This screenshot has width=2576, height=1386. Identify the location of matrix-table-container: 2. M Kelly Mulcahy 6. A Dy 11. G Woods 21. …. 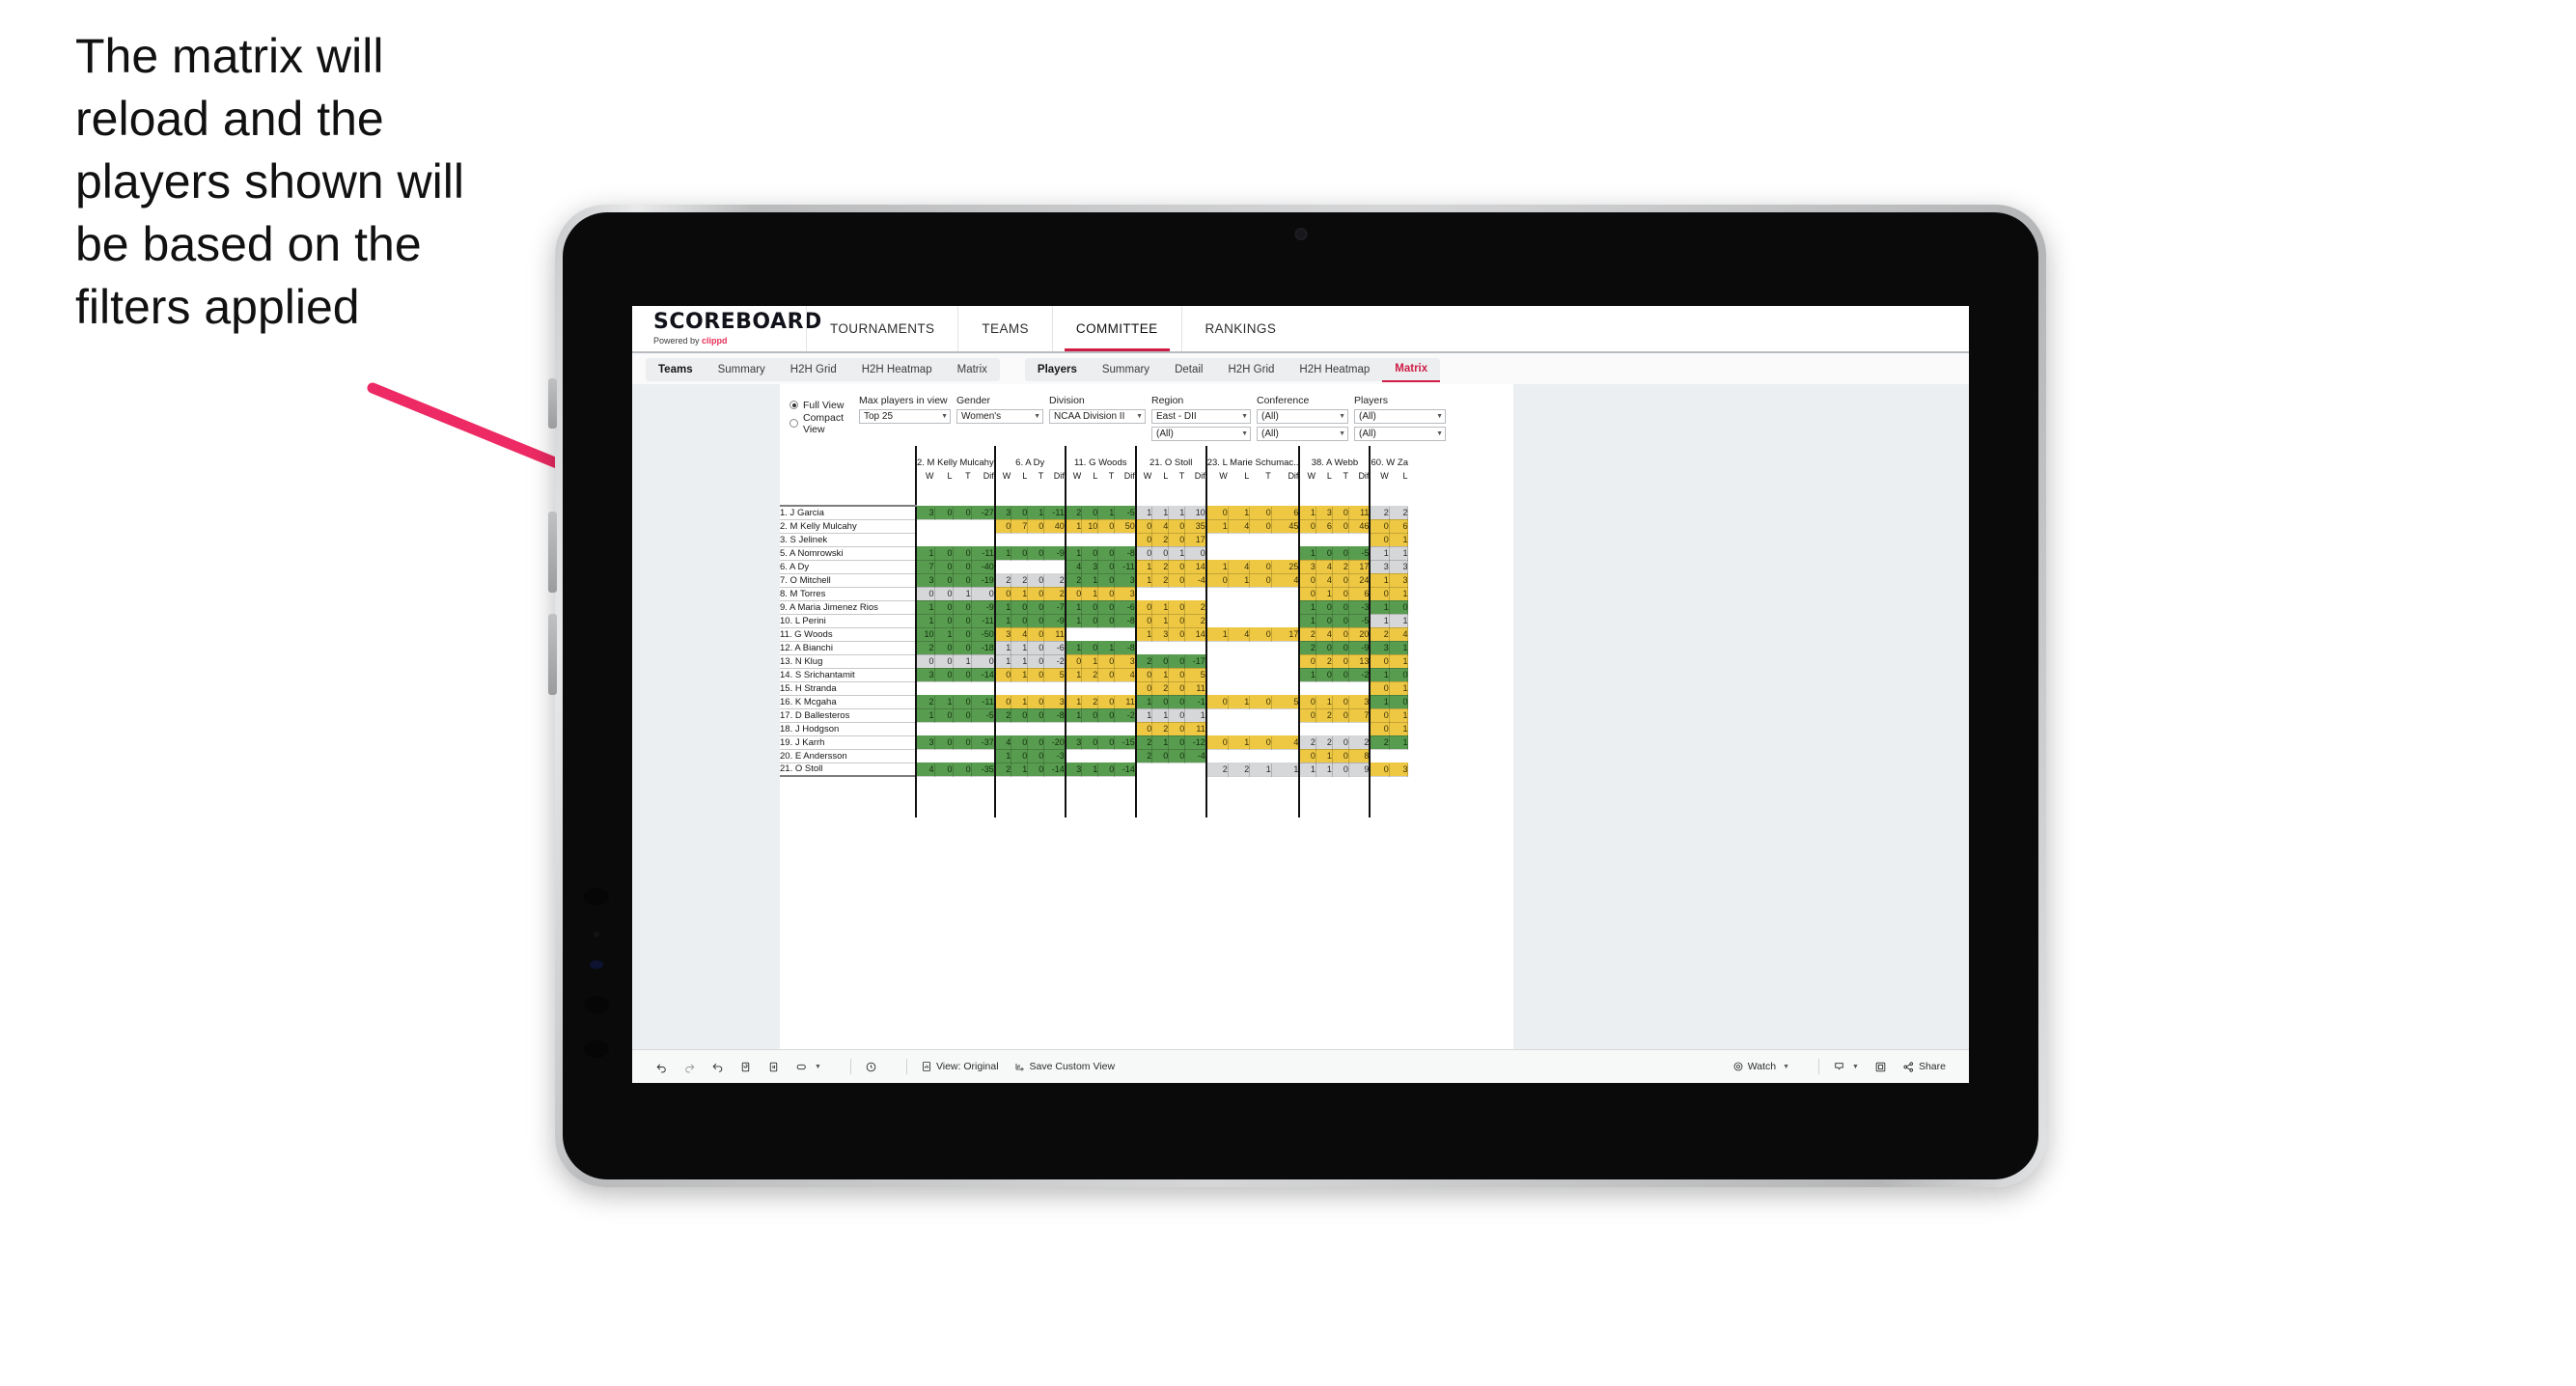
(1146, 748).